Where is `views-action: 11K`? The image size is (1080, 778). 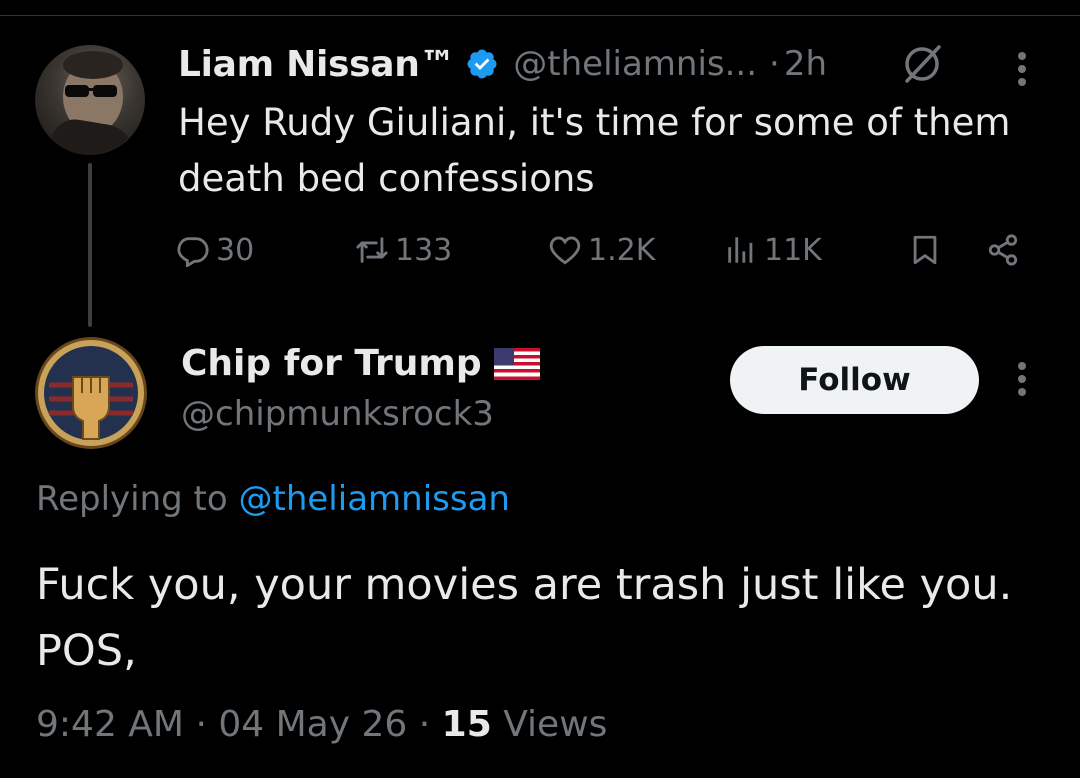
views-action: 11K is located at coordinates (773, 250).